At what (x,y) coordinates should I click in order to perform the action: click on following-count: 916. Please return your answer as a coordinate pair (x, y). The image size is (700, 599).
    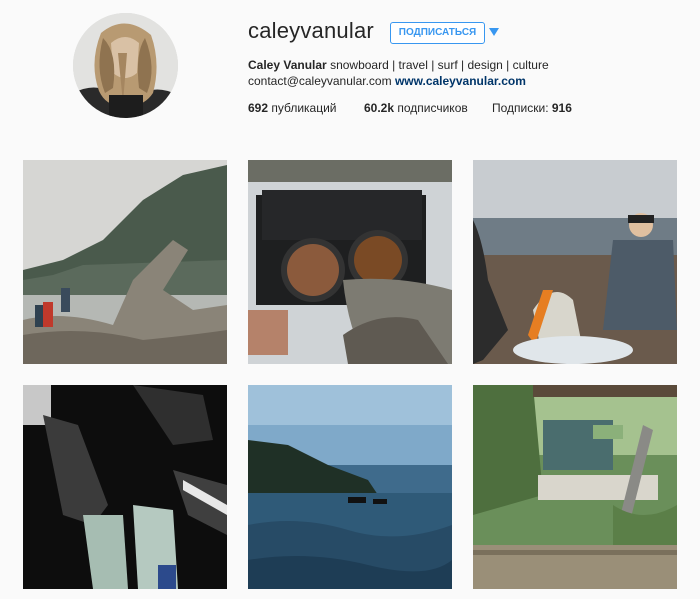
    Looking at the image, I should click on (561, 108).